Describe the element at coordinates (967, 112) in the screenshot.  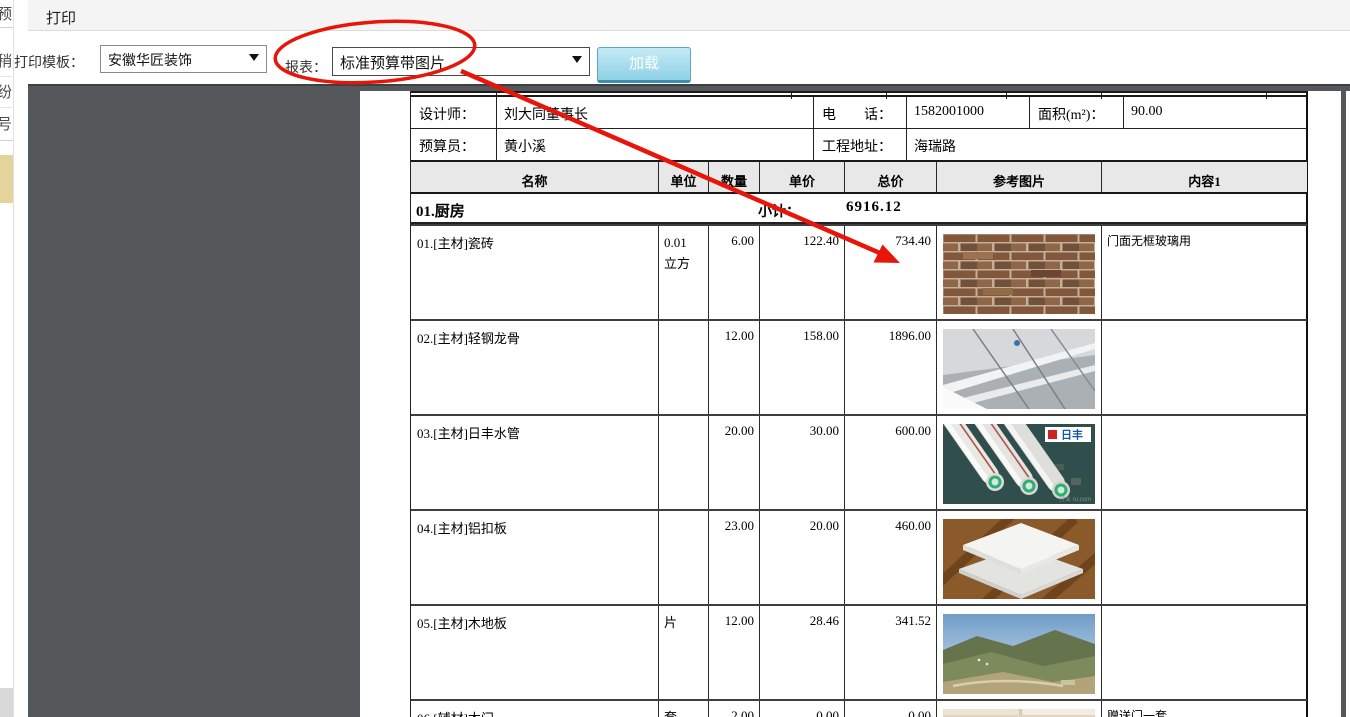
I see `phone-value: 1582001000` at that location.